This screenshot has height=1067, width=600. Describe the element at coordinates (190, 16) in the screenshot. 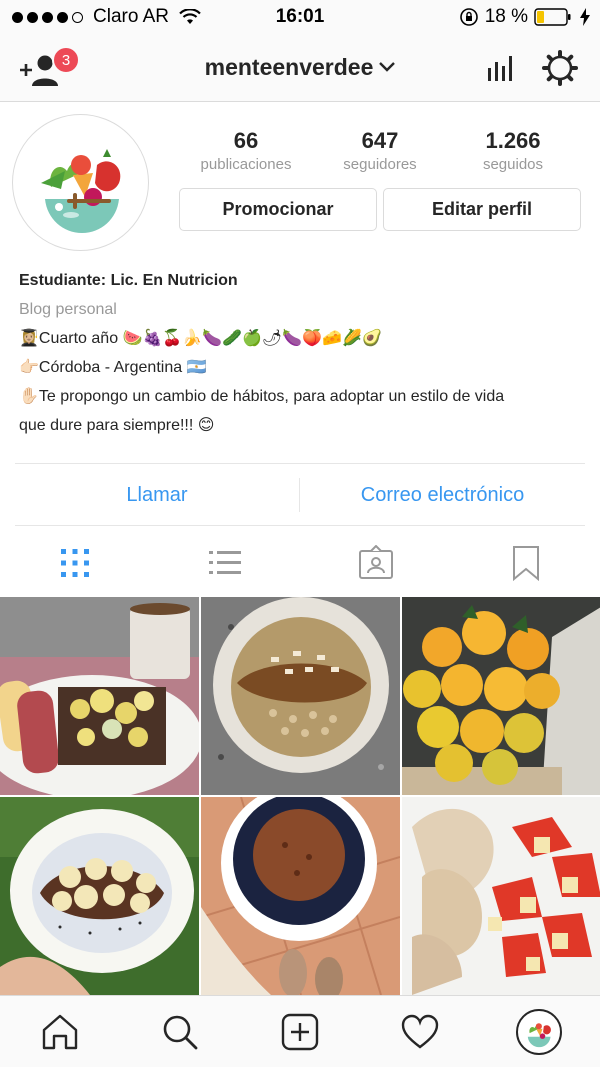

I see `wifi-icon` at that location.